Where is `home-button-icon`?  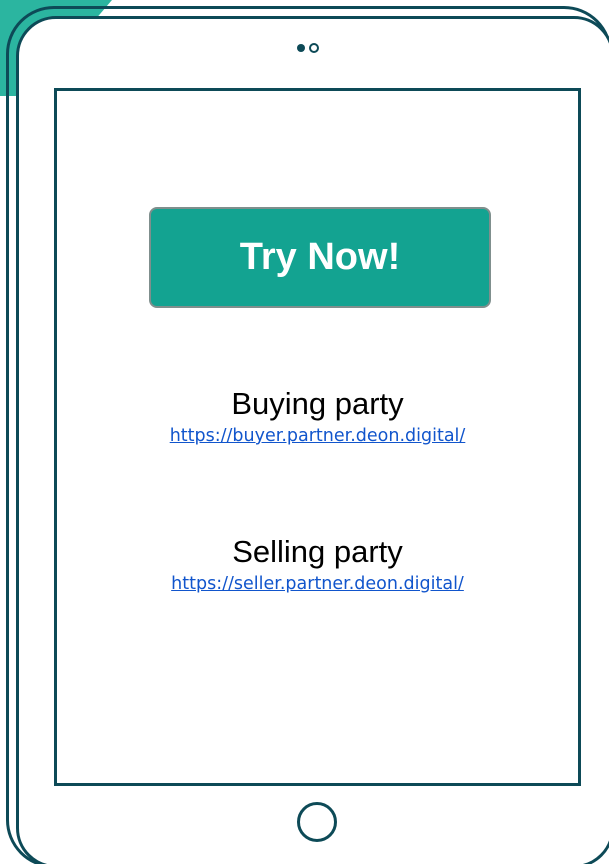
home-button-icon is located at coordinates (317, 822).